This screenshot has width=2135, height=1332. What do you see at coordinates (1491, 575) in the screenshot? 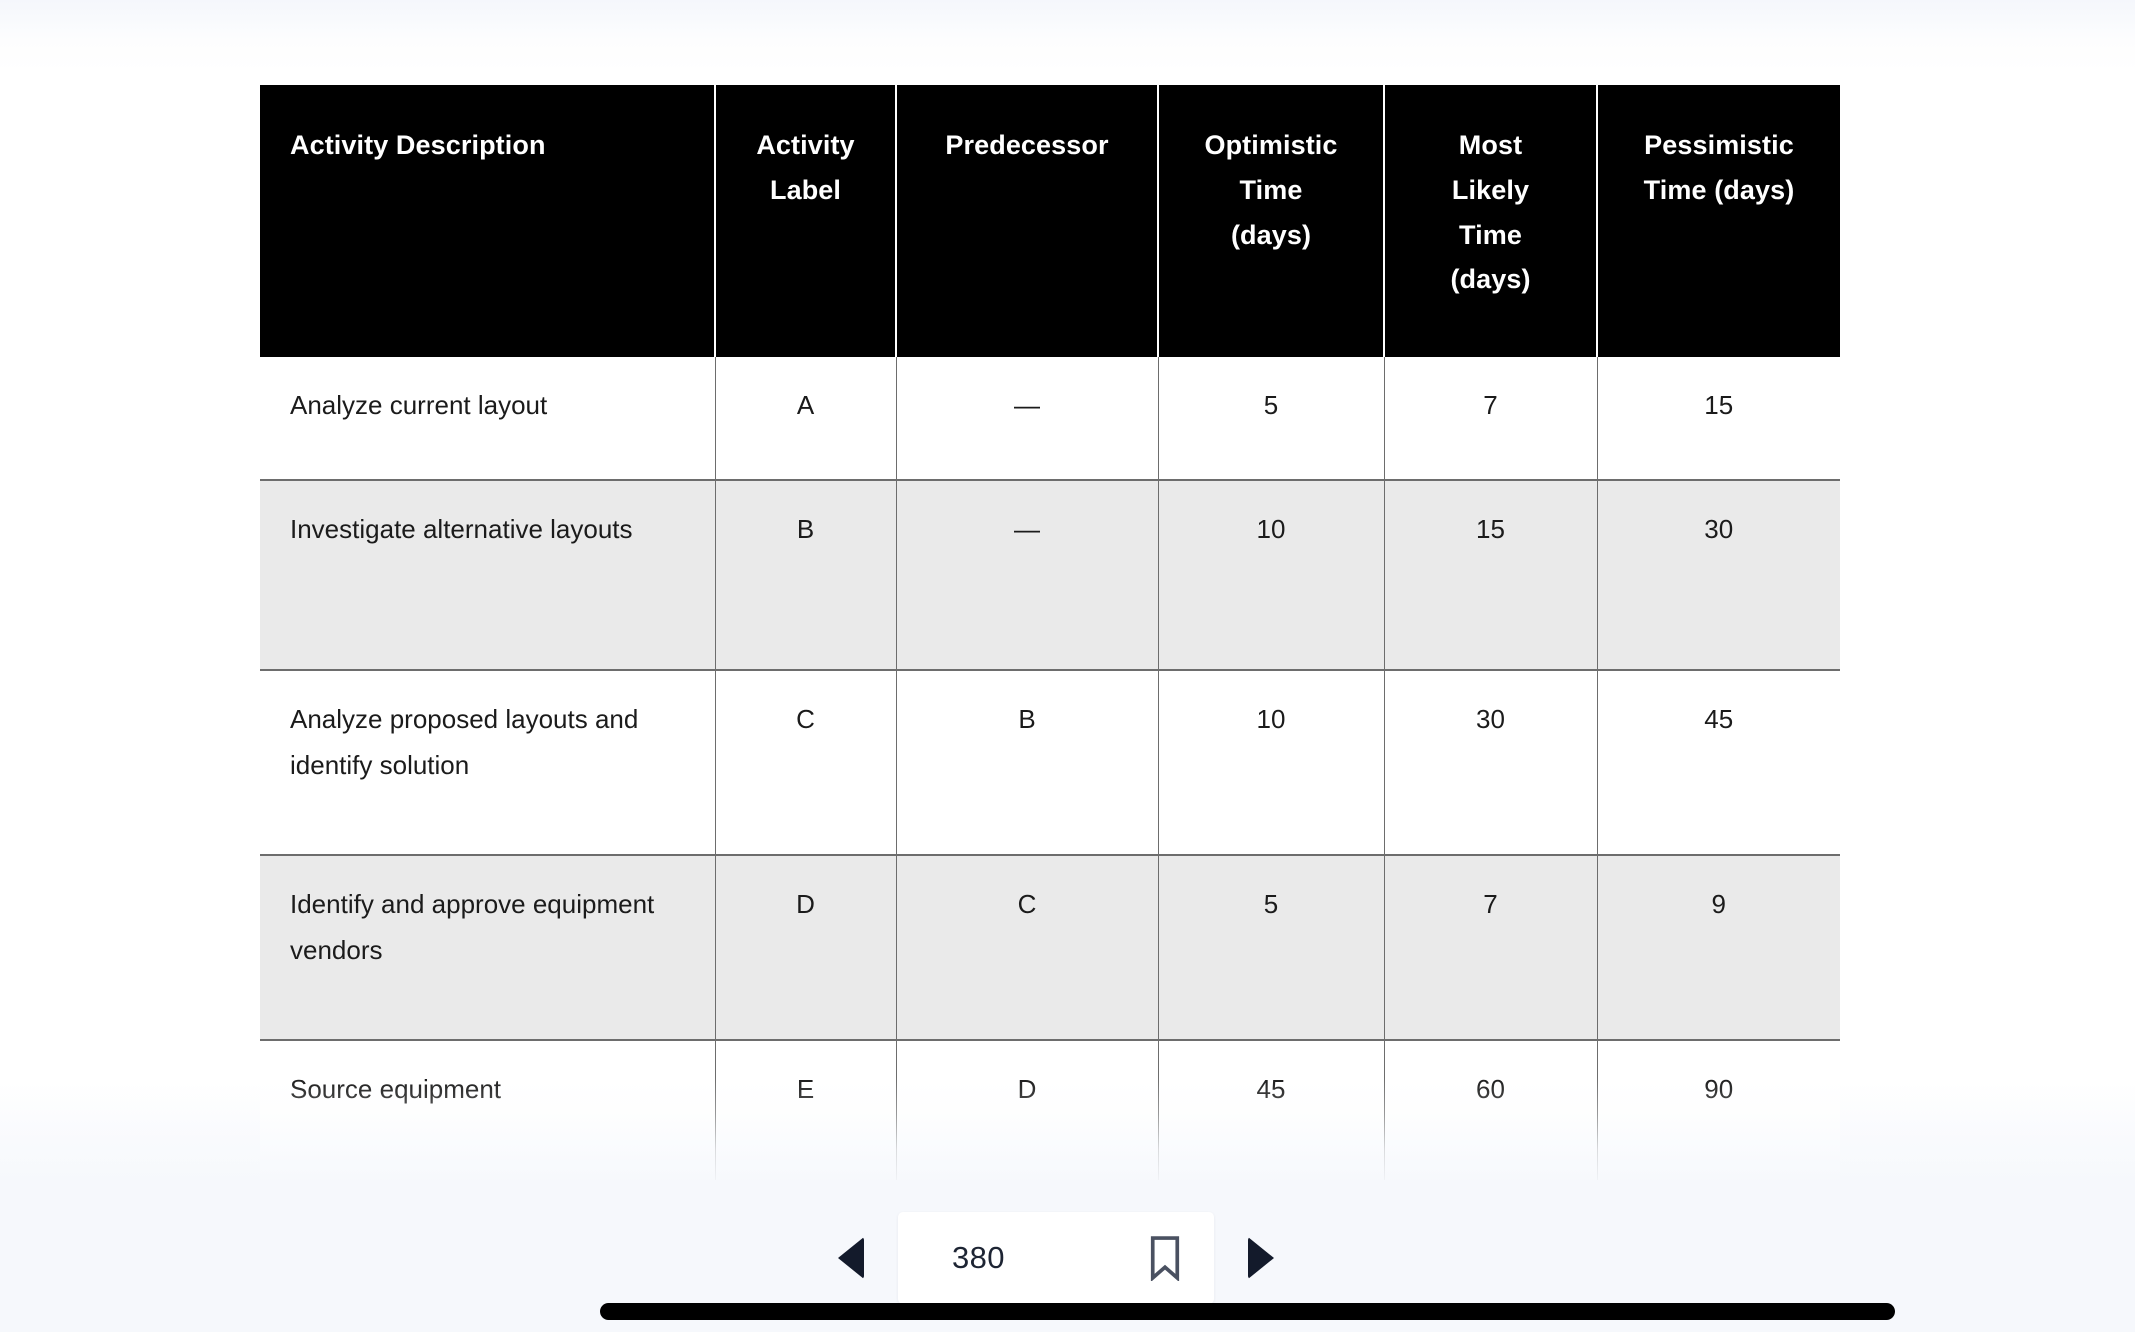
I see `cell-most-likely-time: 15` at bounding box center [1491, 575].